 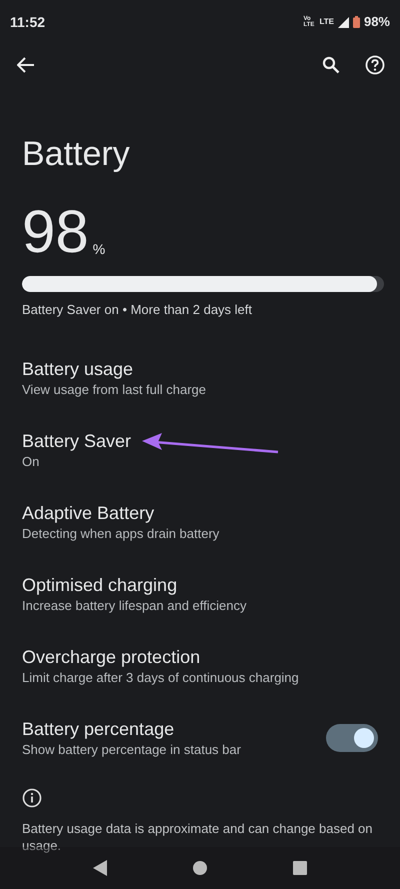 What do you see at coordinates (200, 868) in the screenshot?
I see `home-nav-icon` at bounding box center [200, 868].